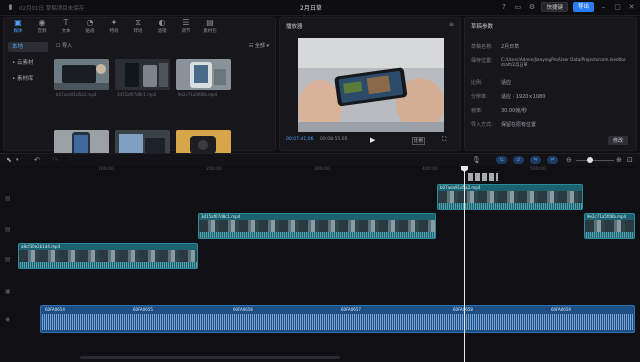 The image size is (640, 362). Describe the element at coordinates (66, 26) in the screenshot. I see `tool-text: T 文本` at that location.